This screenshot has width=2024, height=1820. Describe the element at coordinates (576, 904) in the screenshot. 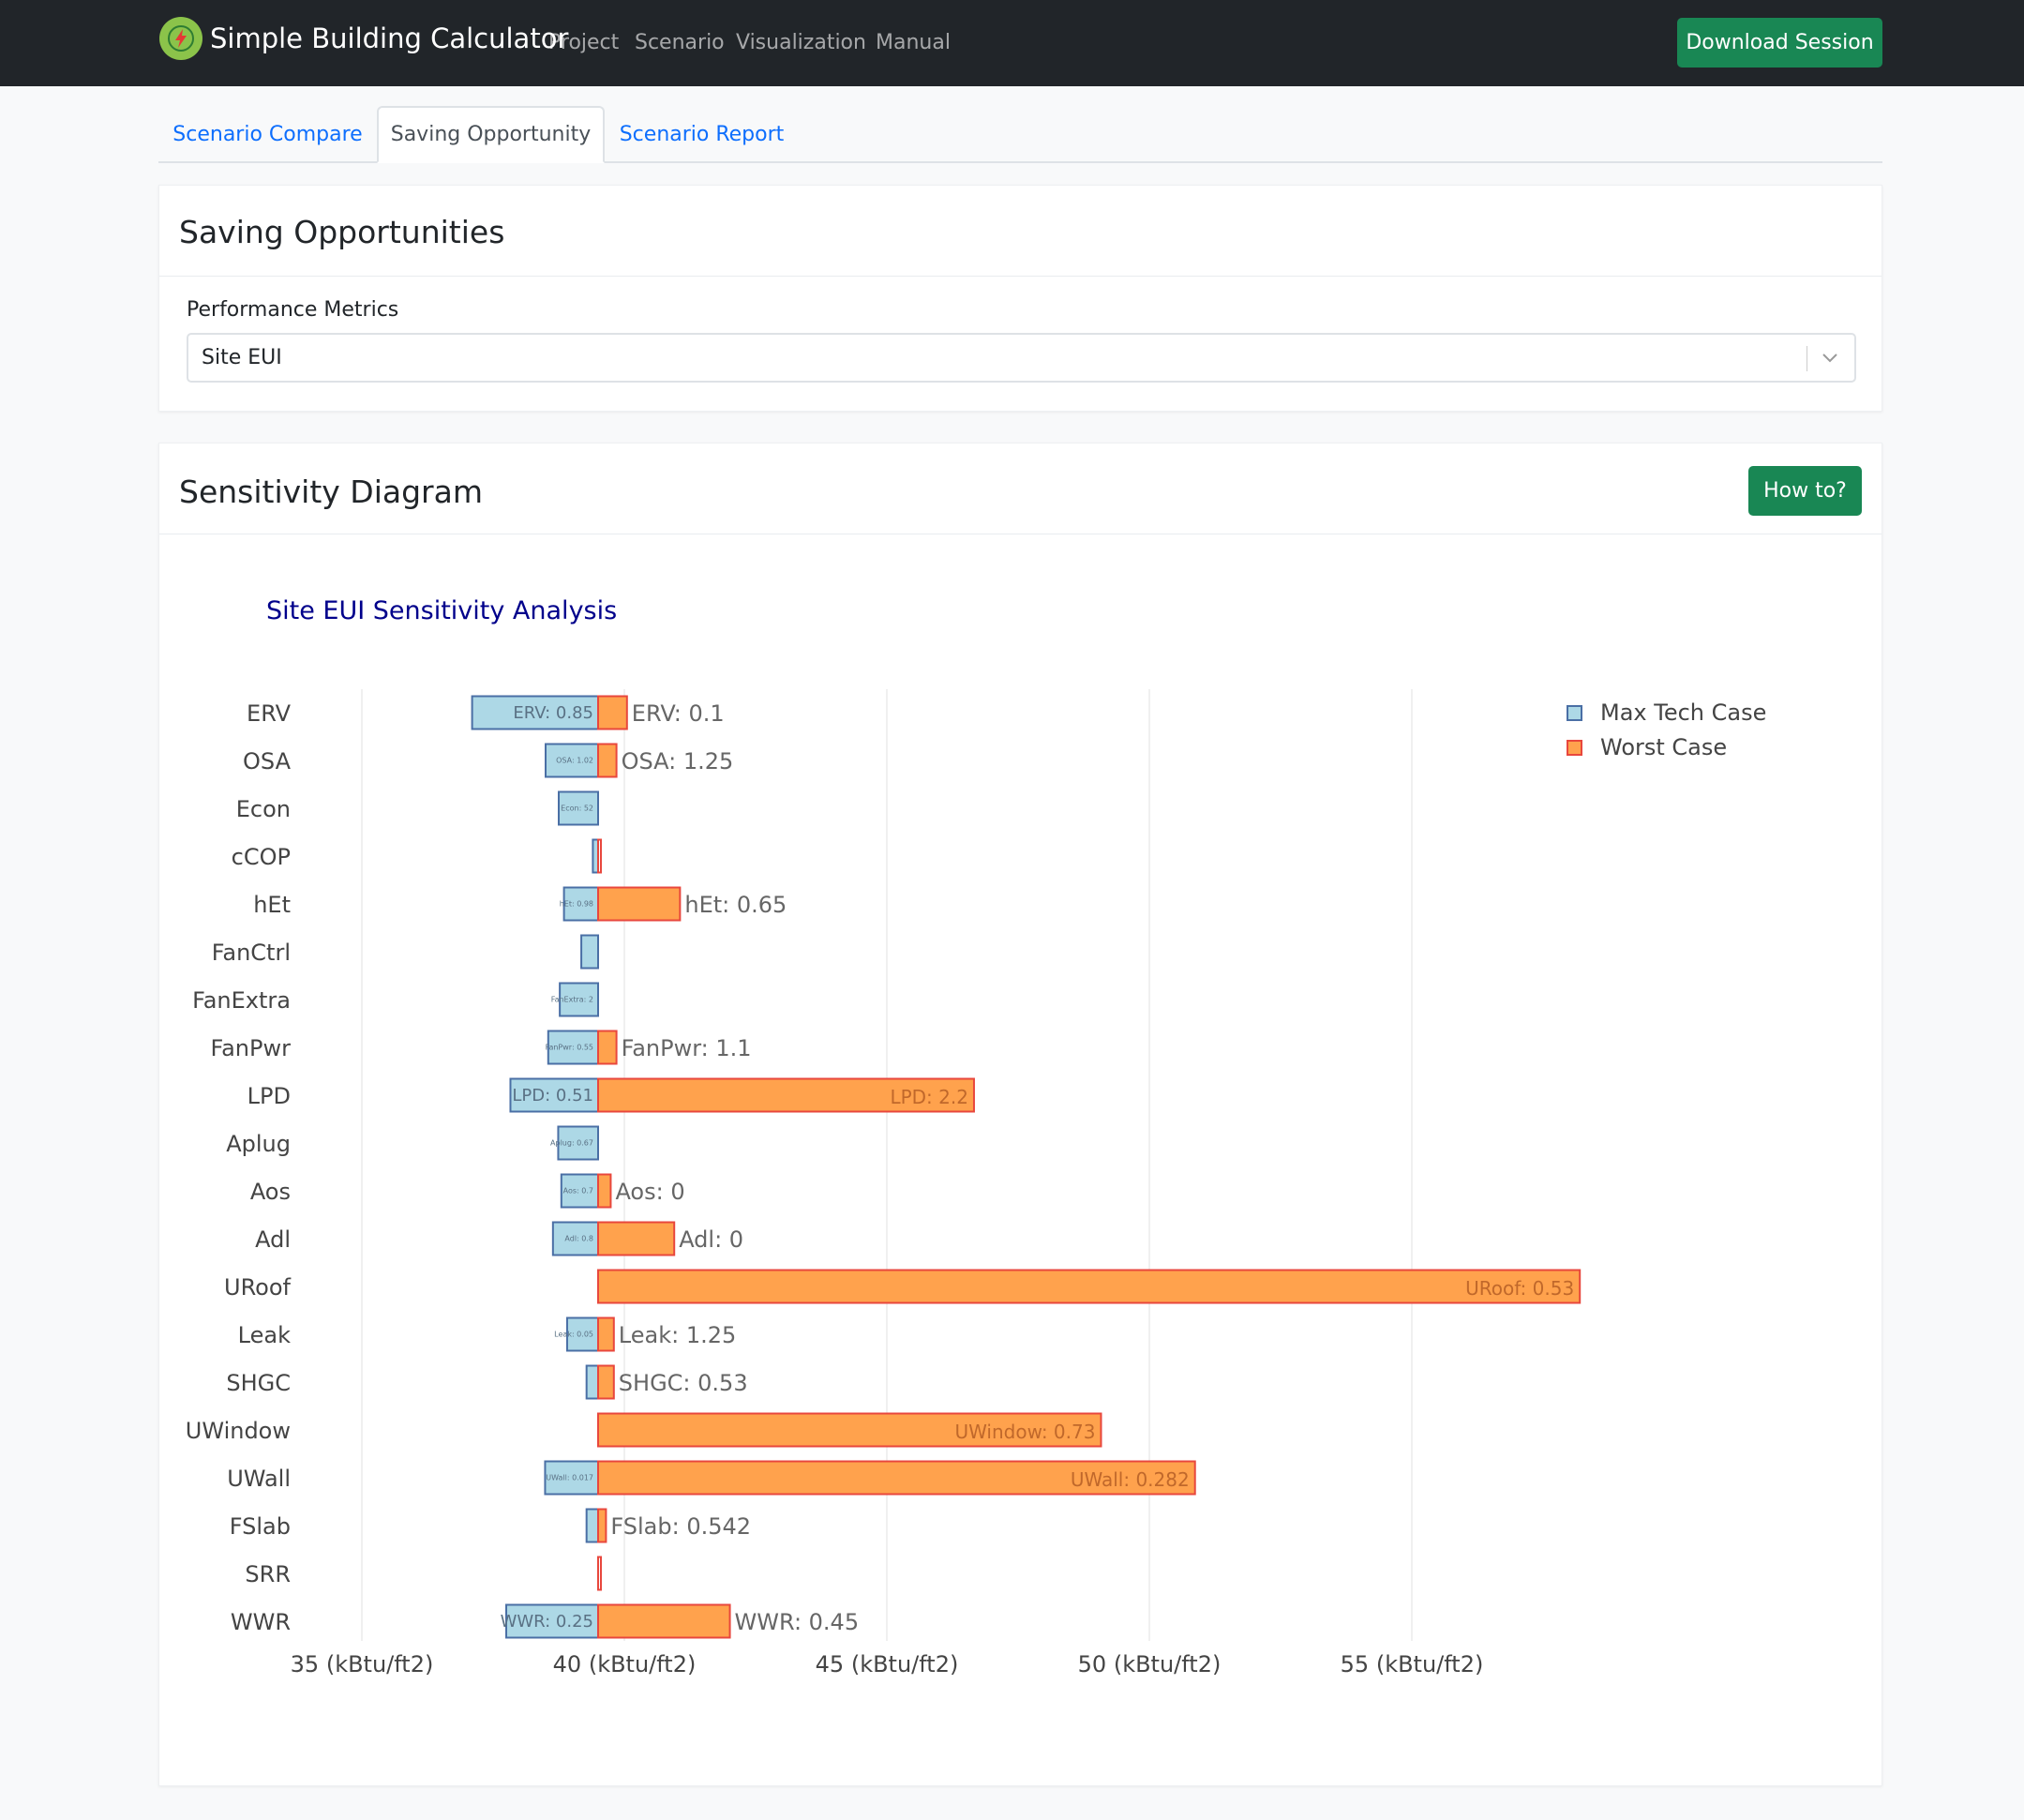

I see `max-tech-bar-label: hEt: 0.98` at that location.